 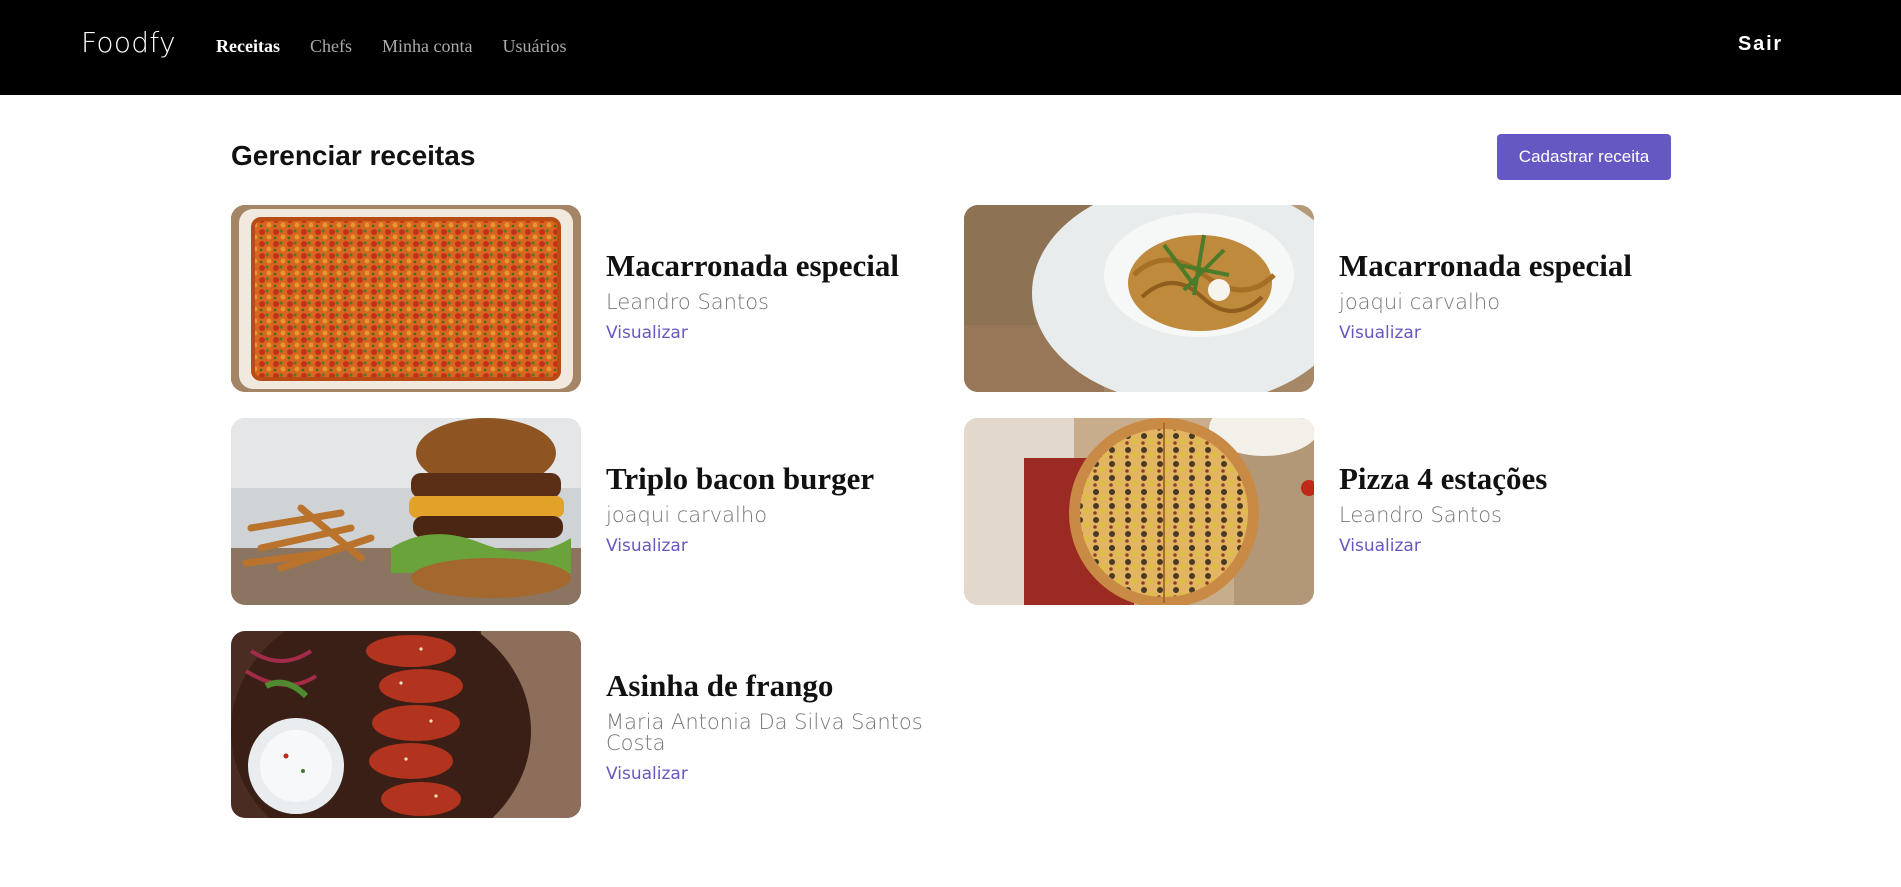 I want to click on burger-fries-photo, so click(x=406, y=511).